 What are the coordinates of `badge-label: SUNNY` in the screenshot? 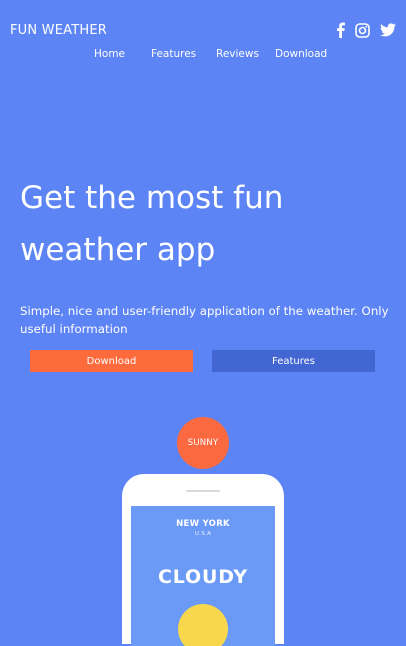 It's located at (203, 443).